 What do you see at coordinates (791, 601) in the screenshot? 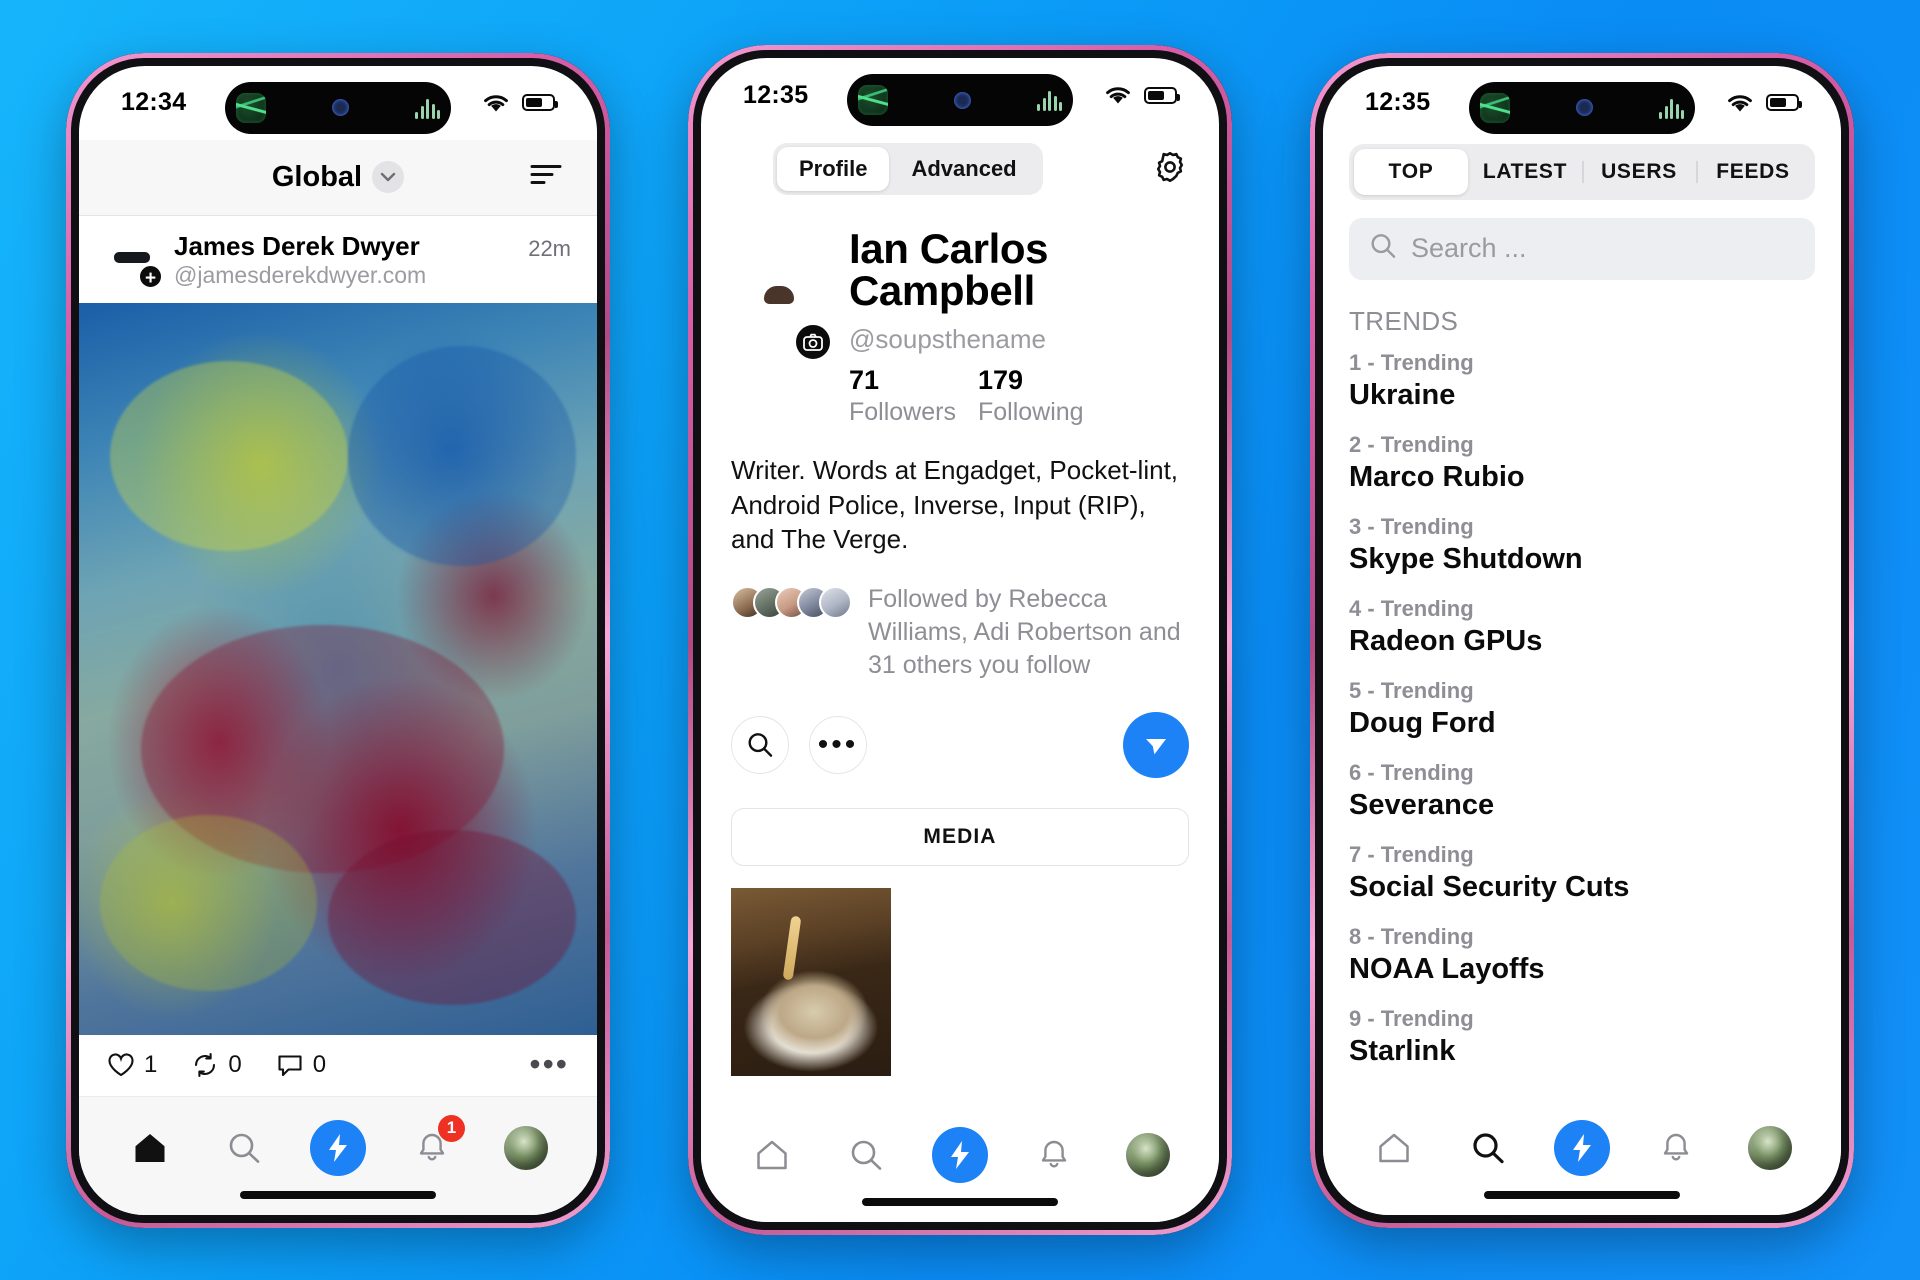
I see `facepile` at bounding box center [791, 601].